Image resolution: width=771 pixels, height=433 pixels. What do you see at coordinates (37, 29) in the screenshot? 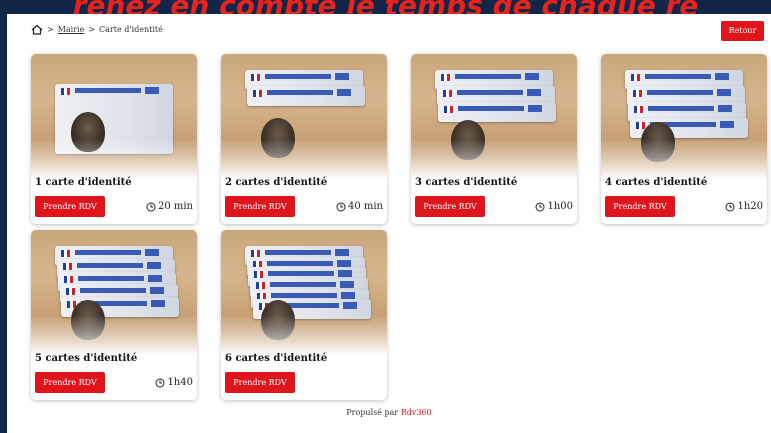
I see `home-icon` at bounding box center [37, 29].